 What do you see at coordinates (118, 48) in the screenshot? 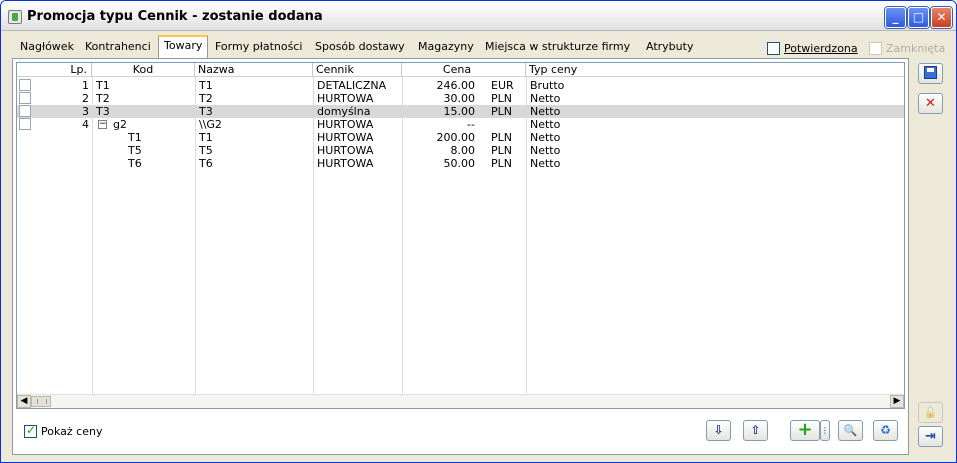
I see `tab-kontrahenci: Kontrahenci` at bounding box center [118, 48].